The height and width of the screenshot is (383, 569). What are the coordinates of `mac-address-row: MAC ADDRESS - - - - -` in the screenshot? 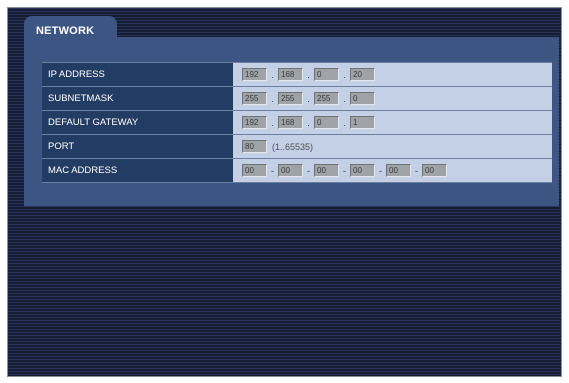 It's located at (297, 171).